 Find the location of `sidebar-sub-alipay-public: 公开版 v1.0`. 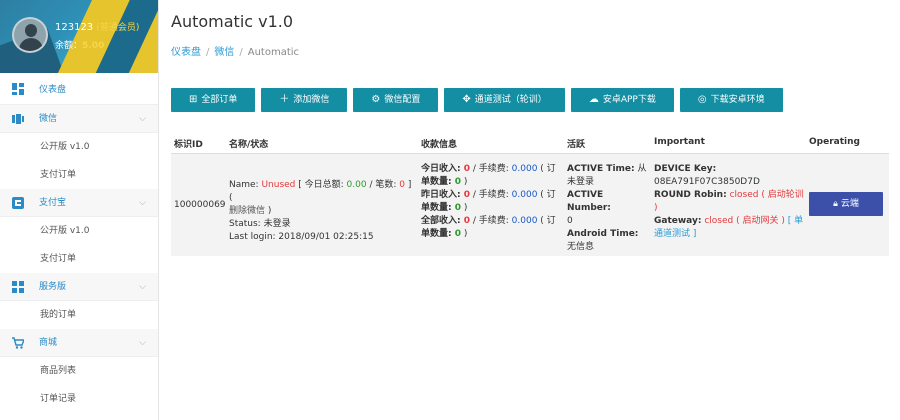

sidebar-sub-alipay-public: 公开版 v1.0 is located at coordinates (79, 231).